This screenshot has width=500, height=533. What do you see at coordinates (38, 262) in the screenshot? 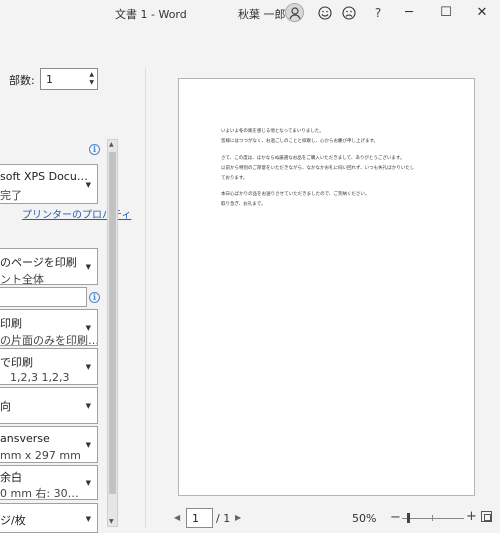
I see `print-range-title: のページを印刷` at bounding box center [38, 262].